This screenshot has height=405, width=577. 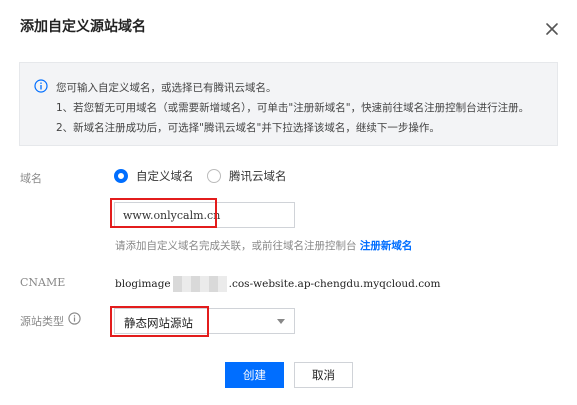 I want to click on cname-label: CNAME, so click(x=43, y=282).